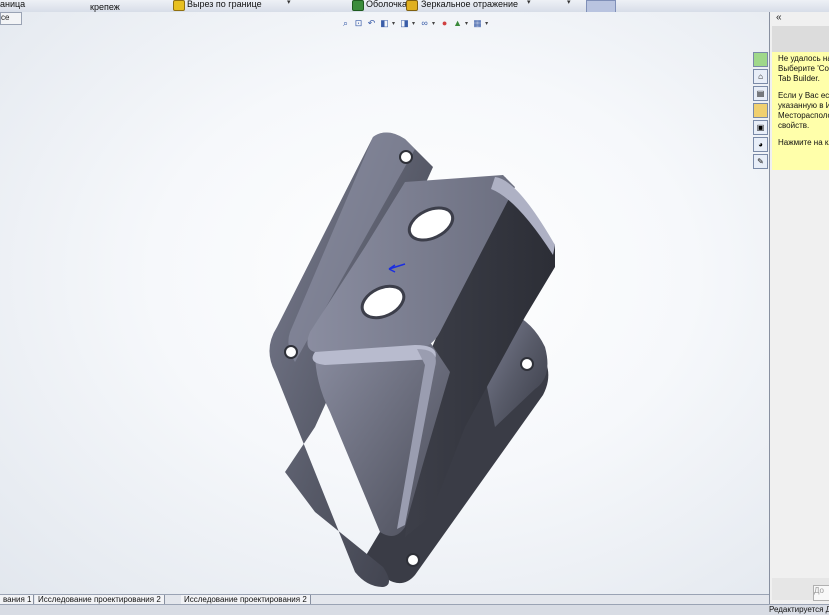  What do you see at coordinates (760, 93) in the screenshot?
I see `design-library-icon: ▤` at bounding box center [760, 93].